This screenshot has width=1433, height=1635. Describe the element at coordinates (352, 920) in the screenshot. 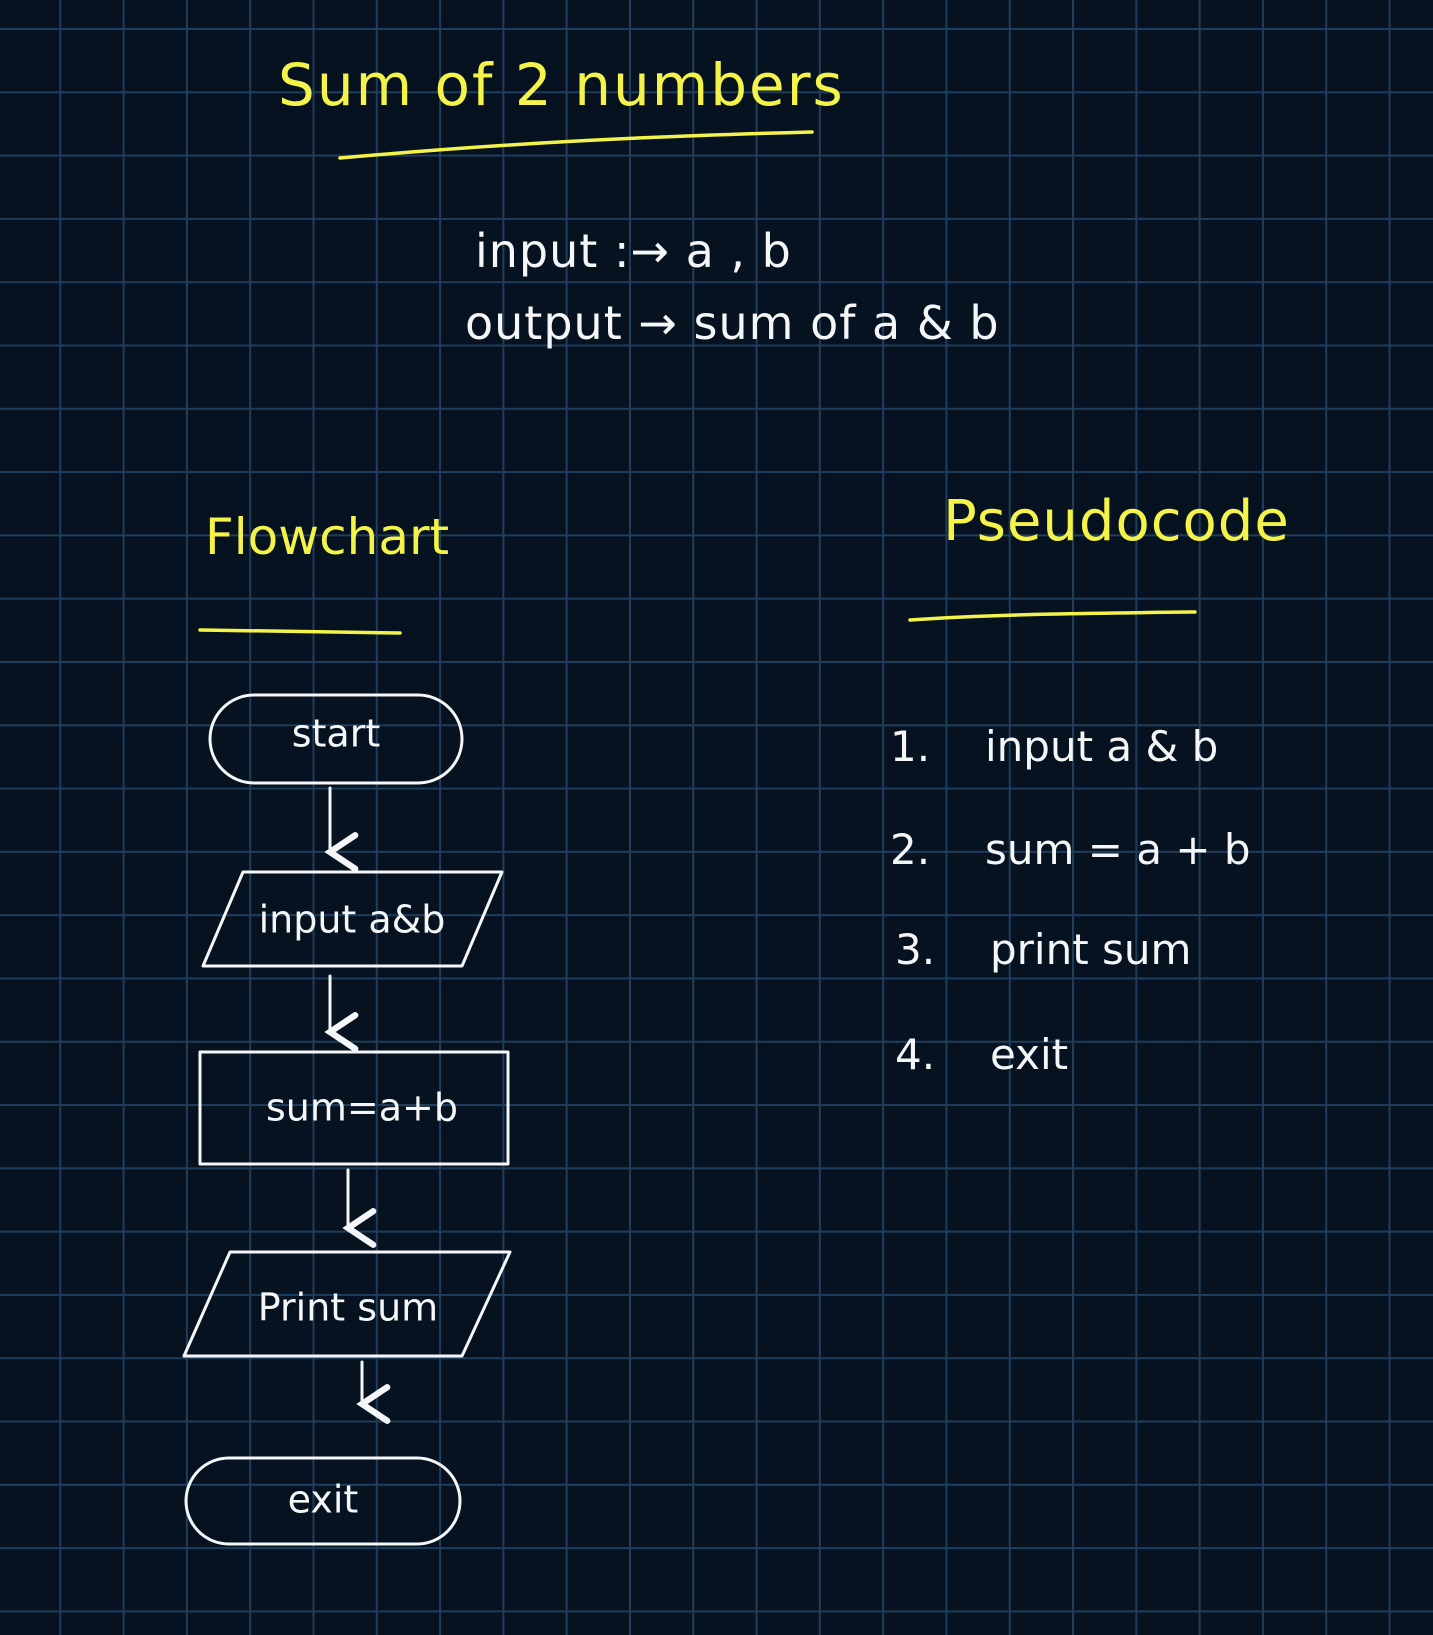

I see `input-node-label: input a&b` at that location.